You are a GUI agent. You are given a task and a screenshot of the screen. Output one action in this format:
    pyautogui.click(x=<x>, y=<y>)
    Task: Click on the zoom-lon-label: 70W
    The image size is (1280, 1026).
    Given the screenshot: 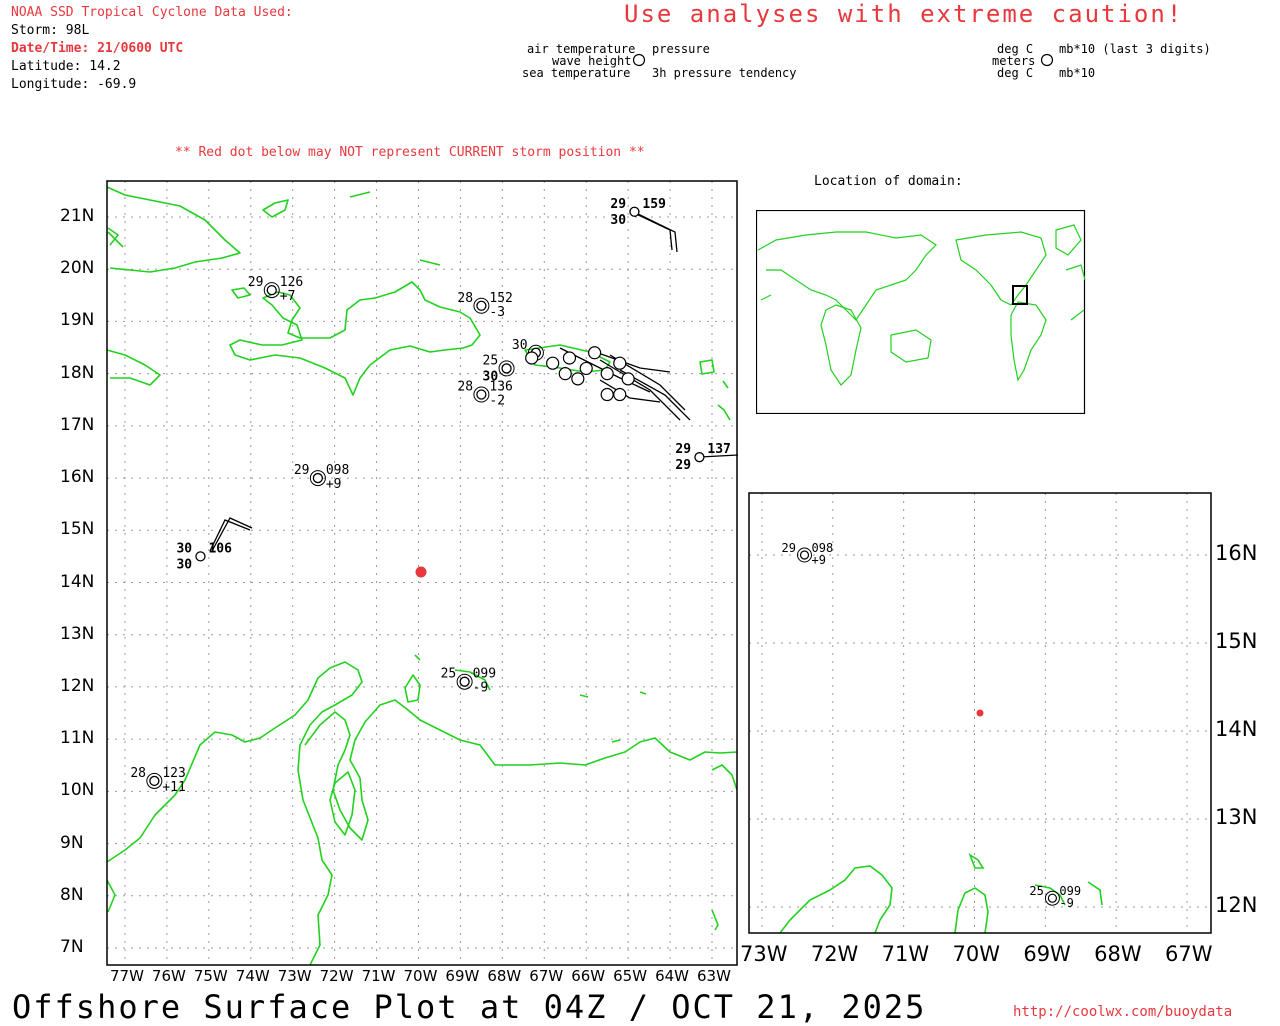 What is the action you would take?
    pyautogui.click(x=976, y=954)
    